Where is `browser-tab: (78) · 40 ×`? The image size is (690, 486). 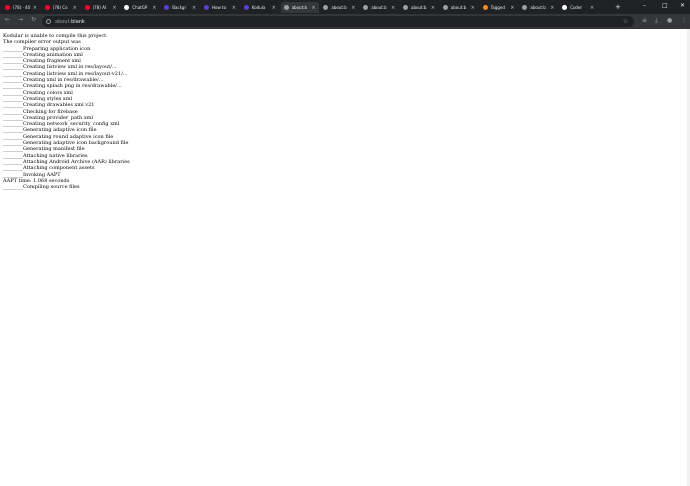
browser-tab: (78) · 40 × is located at coordinates (21, 7).